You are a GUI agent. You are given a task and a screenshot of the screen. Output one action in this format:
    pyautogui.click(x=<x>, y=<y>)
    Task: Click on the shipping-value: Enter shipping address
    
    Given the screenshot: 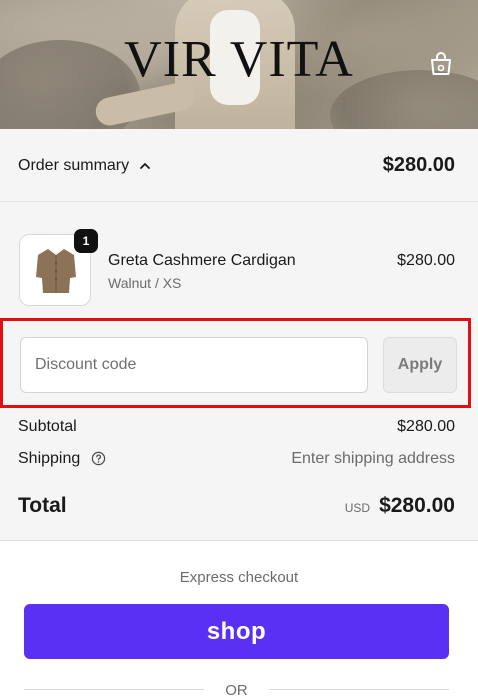 What is the action you would take?
    pyautogui.click(x=373, y=458)
    